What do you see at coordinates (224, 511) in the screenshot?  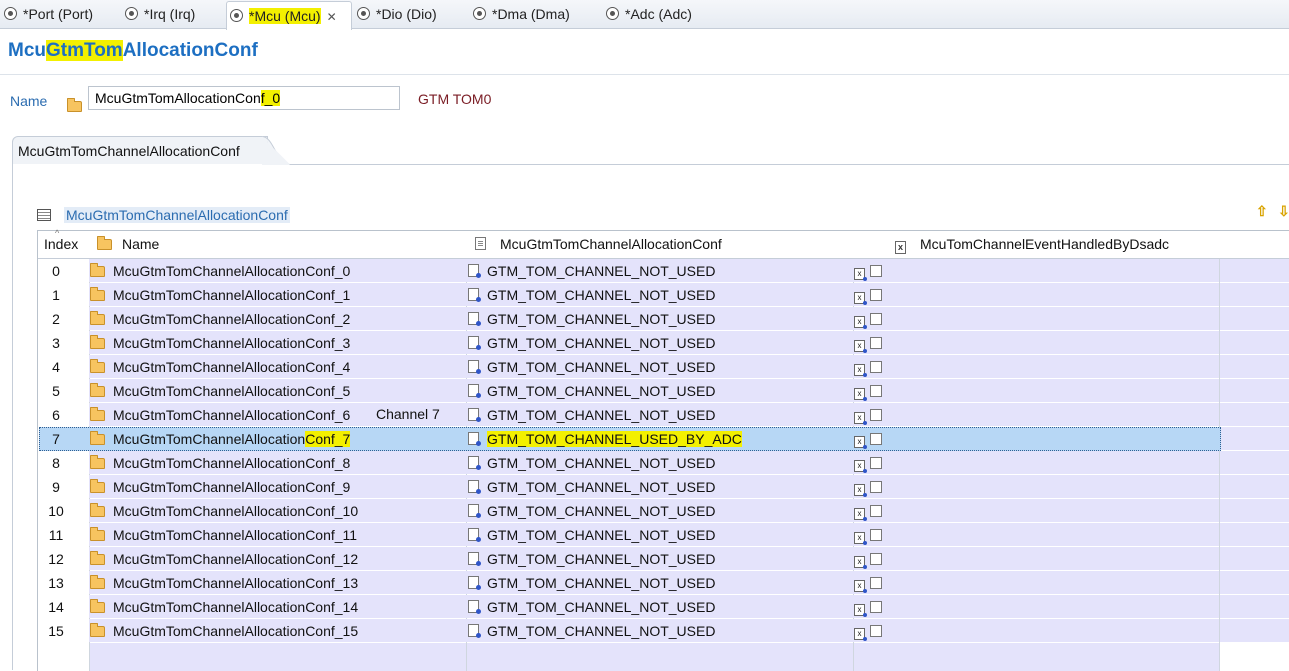 I see `row-name-cell: McuGtmTomChannelAllocationConf_10` at bounding box center [224, 511].